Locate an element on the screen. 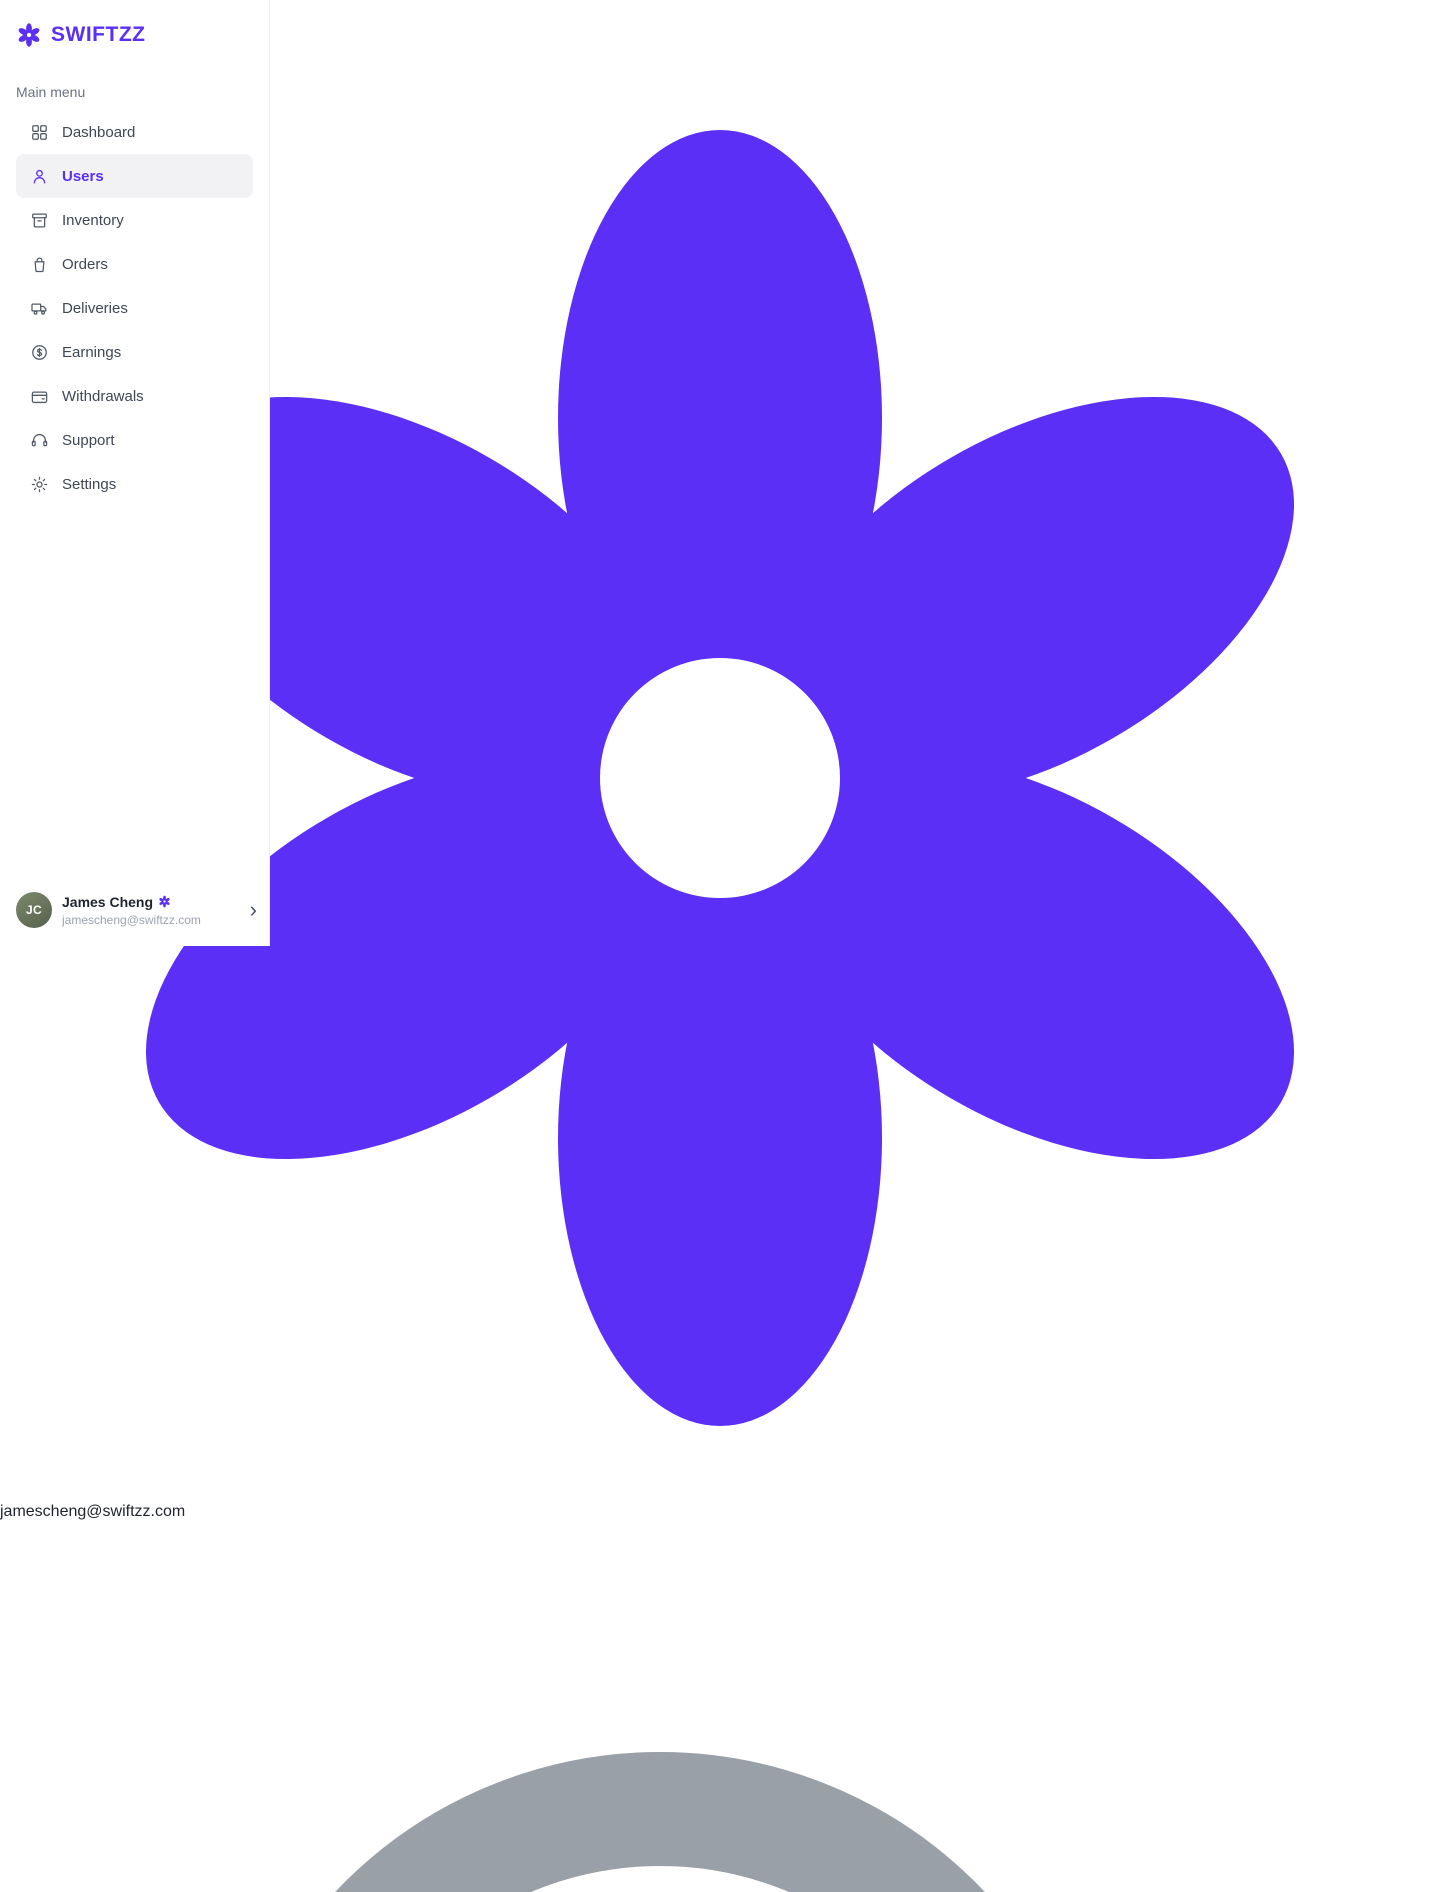  gear-icon is located at coordinates (39, 484).